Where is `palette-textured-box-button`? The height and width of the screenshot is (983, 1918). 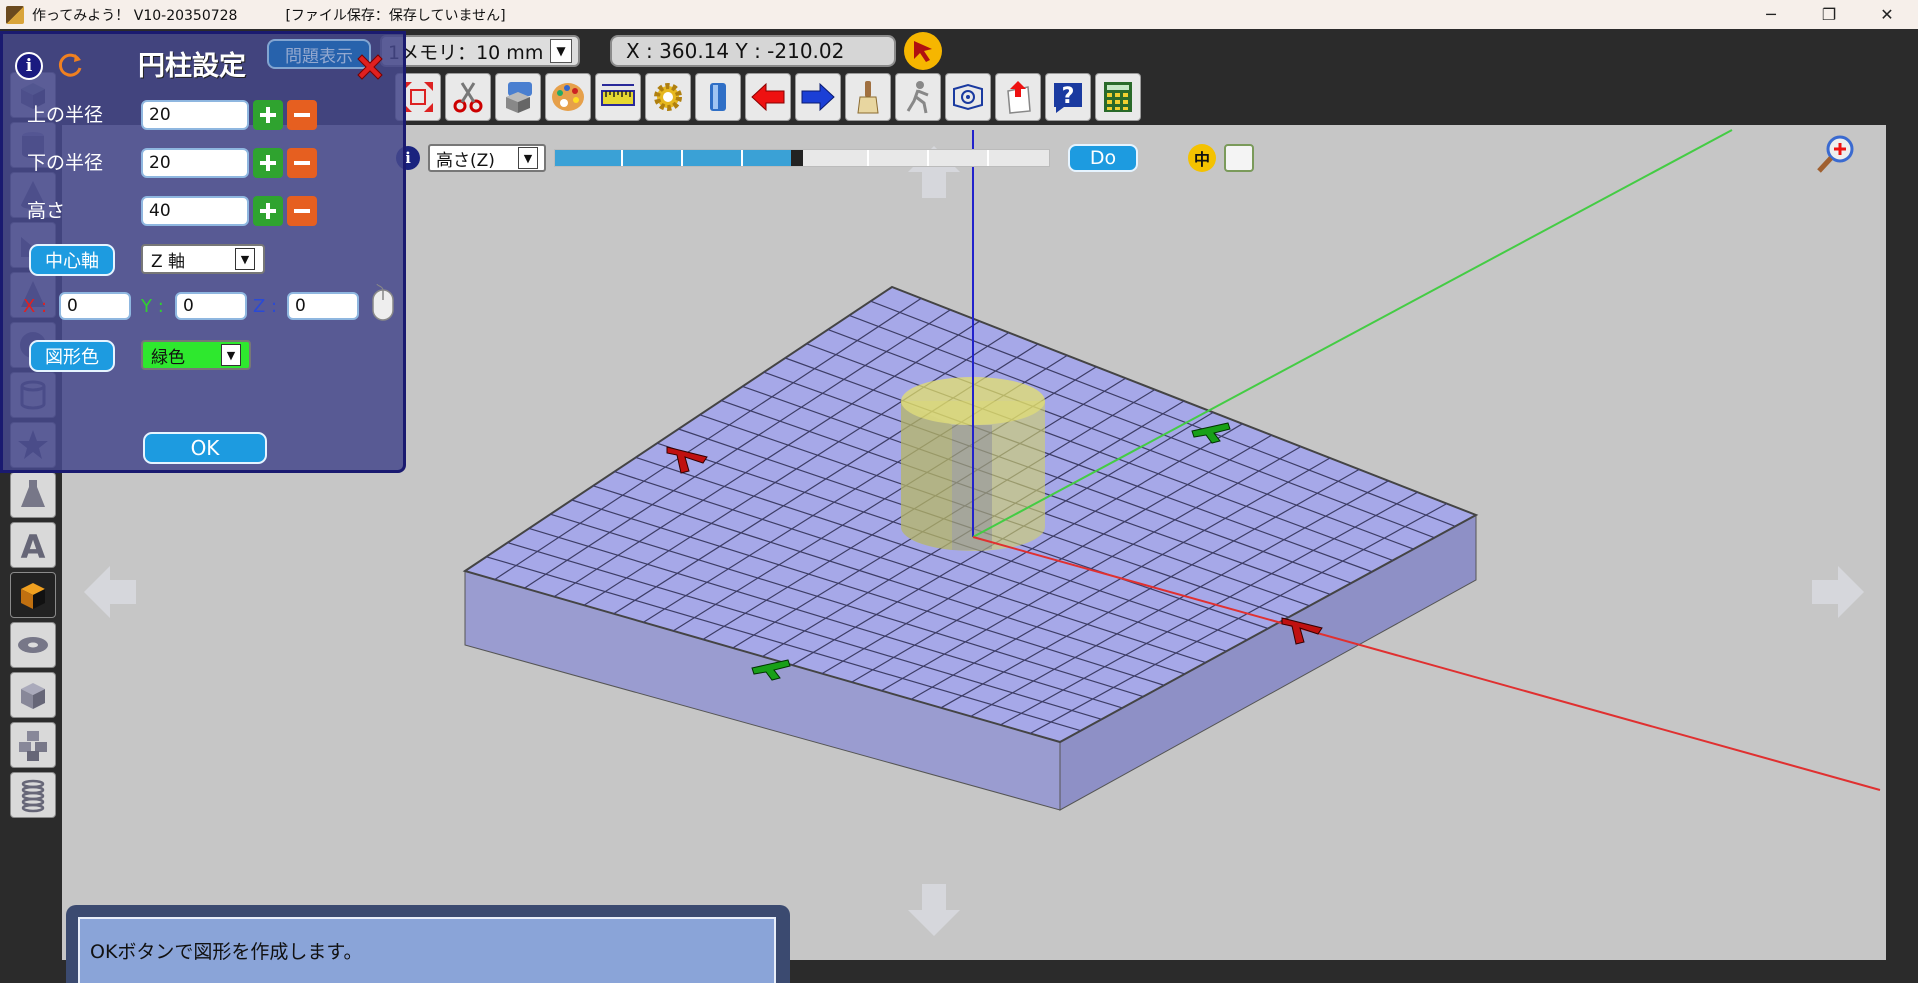
palette-textured-box-button is located at coordinates (33, 595).